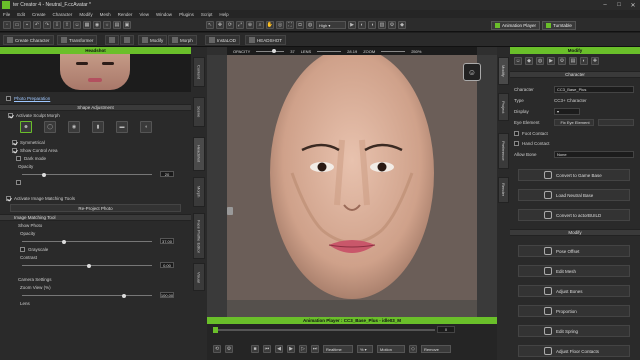  What do you see at coordinates (8, 198) in the screenshot?
I see `activate-matching-checkbox` at bounding box center [8, 198].